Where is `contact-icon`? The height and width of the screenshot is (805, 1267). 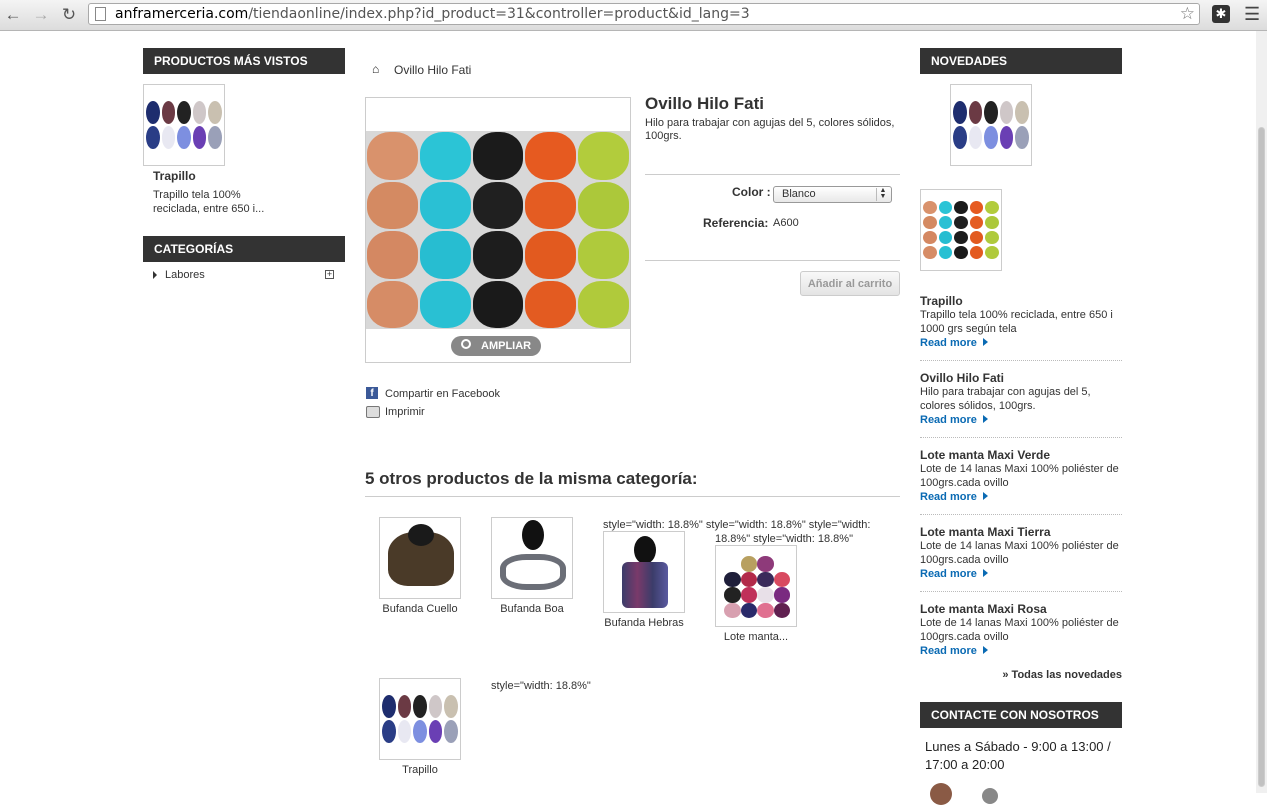
contact-icon is located at coordinates (990, 796).